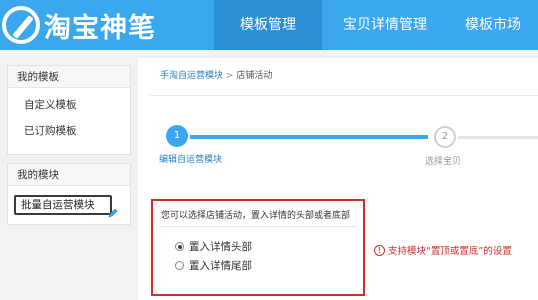 This screenshot has width=538, height=300. What do you see at coordinates (385, 25) in the screenshot?
I see `nav-item-detail-management: 宝贝详情管理` at bounding box center [385, 25].